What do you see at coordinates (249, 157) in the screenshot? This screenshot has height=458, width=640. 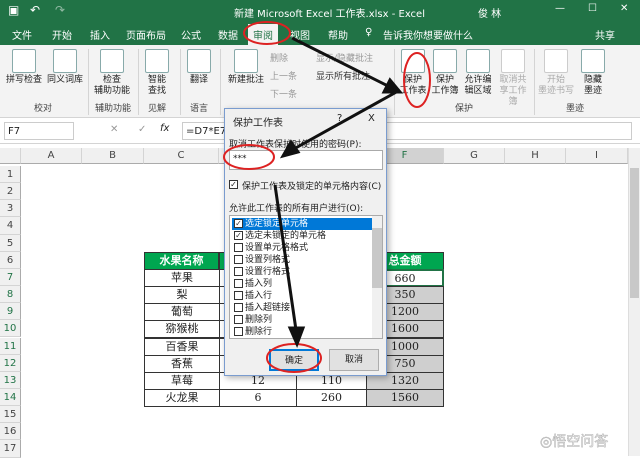 I see `highlight-password` at bounding box center [249, 157].